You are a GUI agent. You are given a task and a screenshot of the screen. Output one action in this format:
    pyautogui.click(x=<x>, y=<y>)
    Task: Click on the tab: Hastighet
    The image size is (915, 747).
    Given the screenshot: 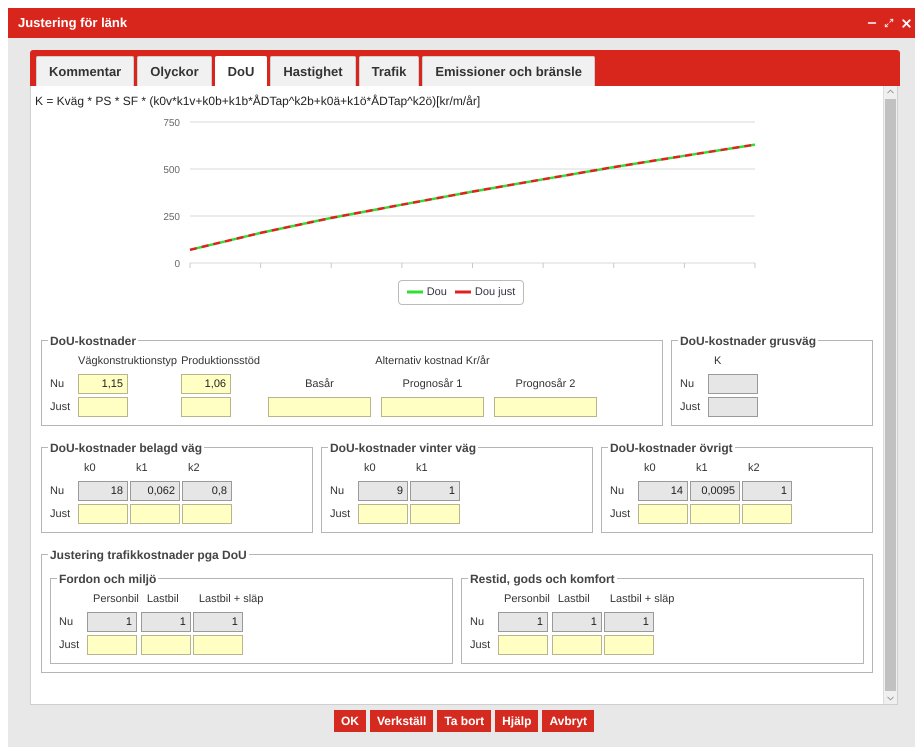 What is the action you would take?
    pyautogui.click(x=313, y=71)
    